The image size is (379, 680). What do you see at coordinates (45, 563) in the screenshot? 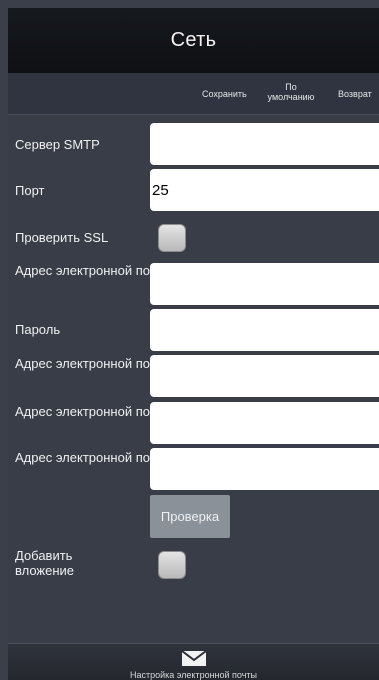
I see `add-attachment-label: Добавить вложение` at bounding box center [45, 563].